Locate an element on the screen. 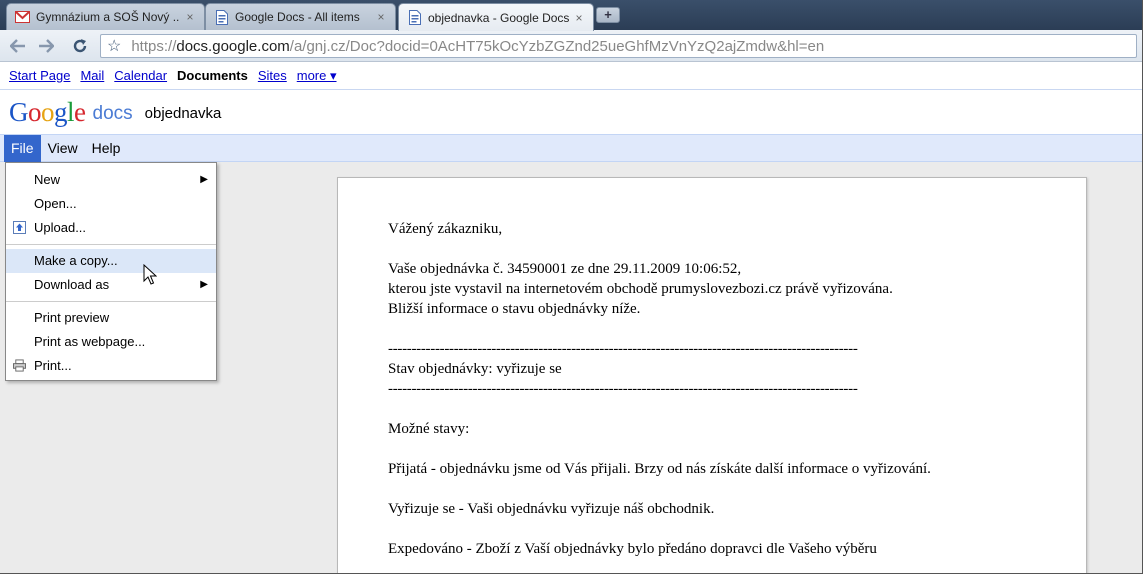  printer-icon is located at coordinates (19, 365).